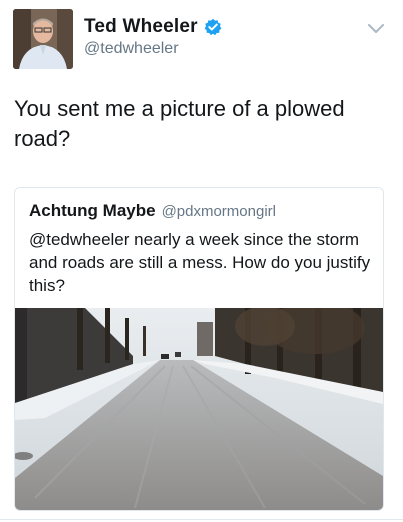 This screenshot has width=403, height=522. What do you see at coordinates (376, 29) in the screenshot?
I see `chevron-down-icon` at bounding box center [376, 29].